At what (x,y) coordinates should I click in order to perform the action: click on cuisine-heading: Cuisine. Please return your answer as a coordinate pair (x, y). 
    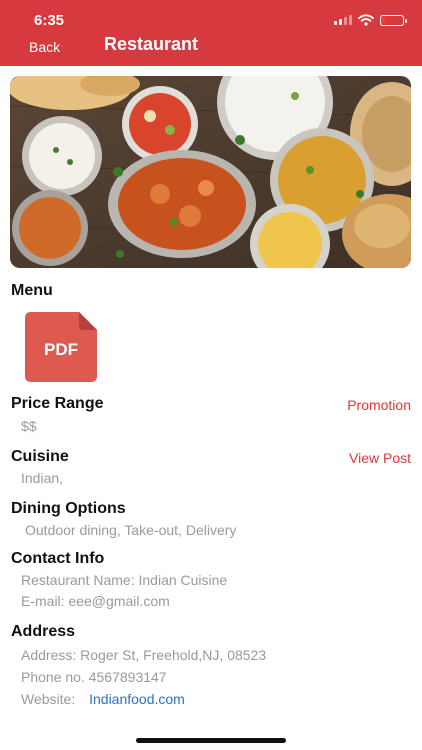
    Looking at the image, I should click on (40, 456).